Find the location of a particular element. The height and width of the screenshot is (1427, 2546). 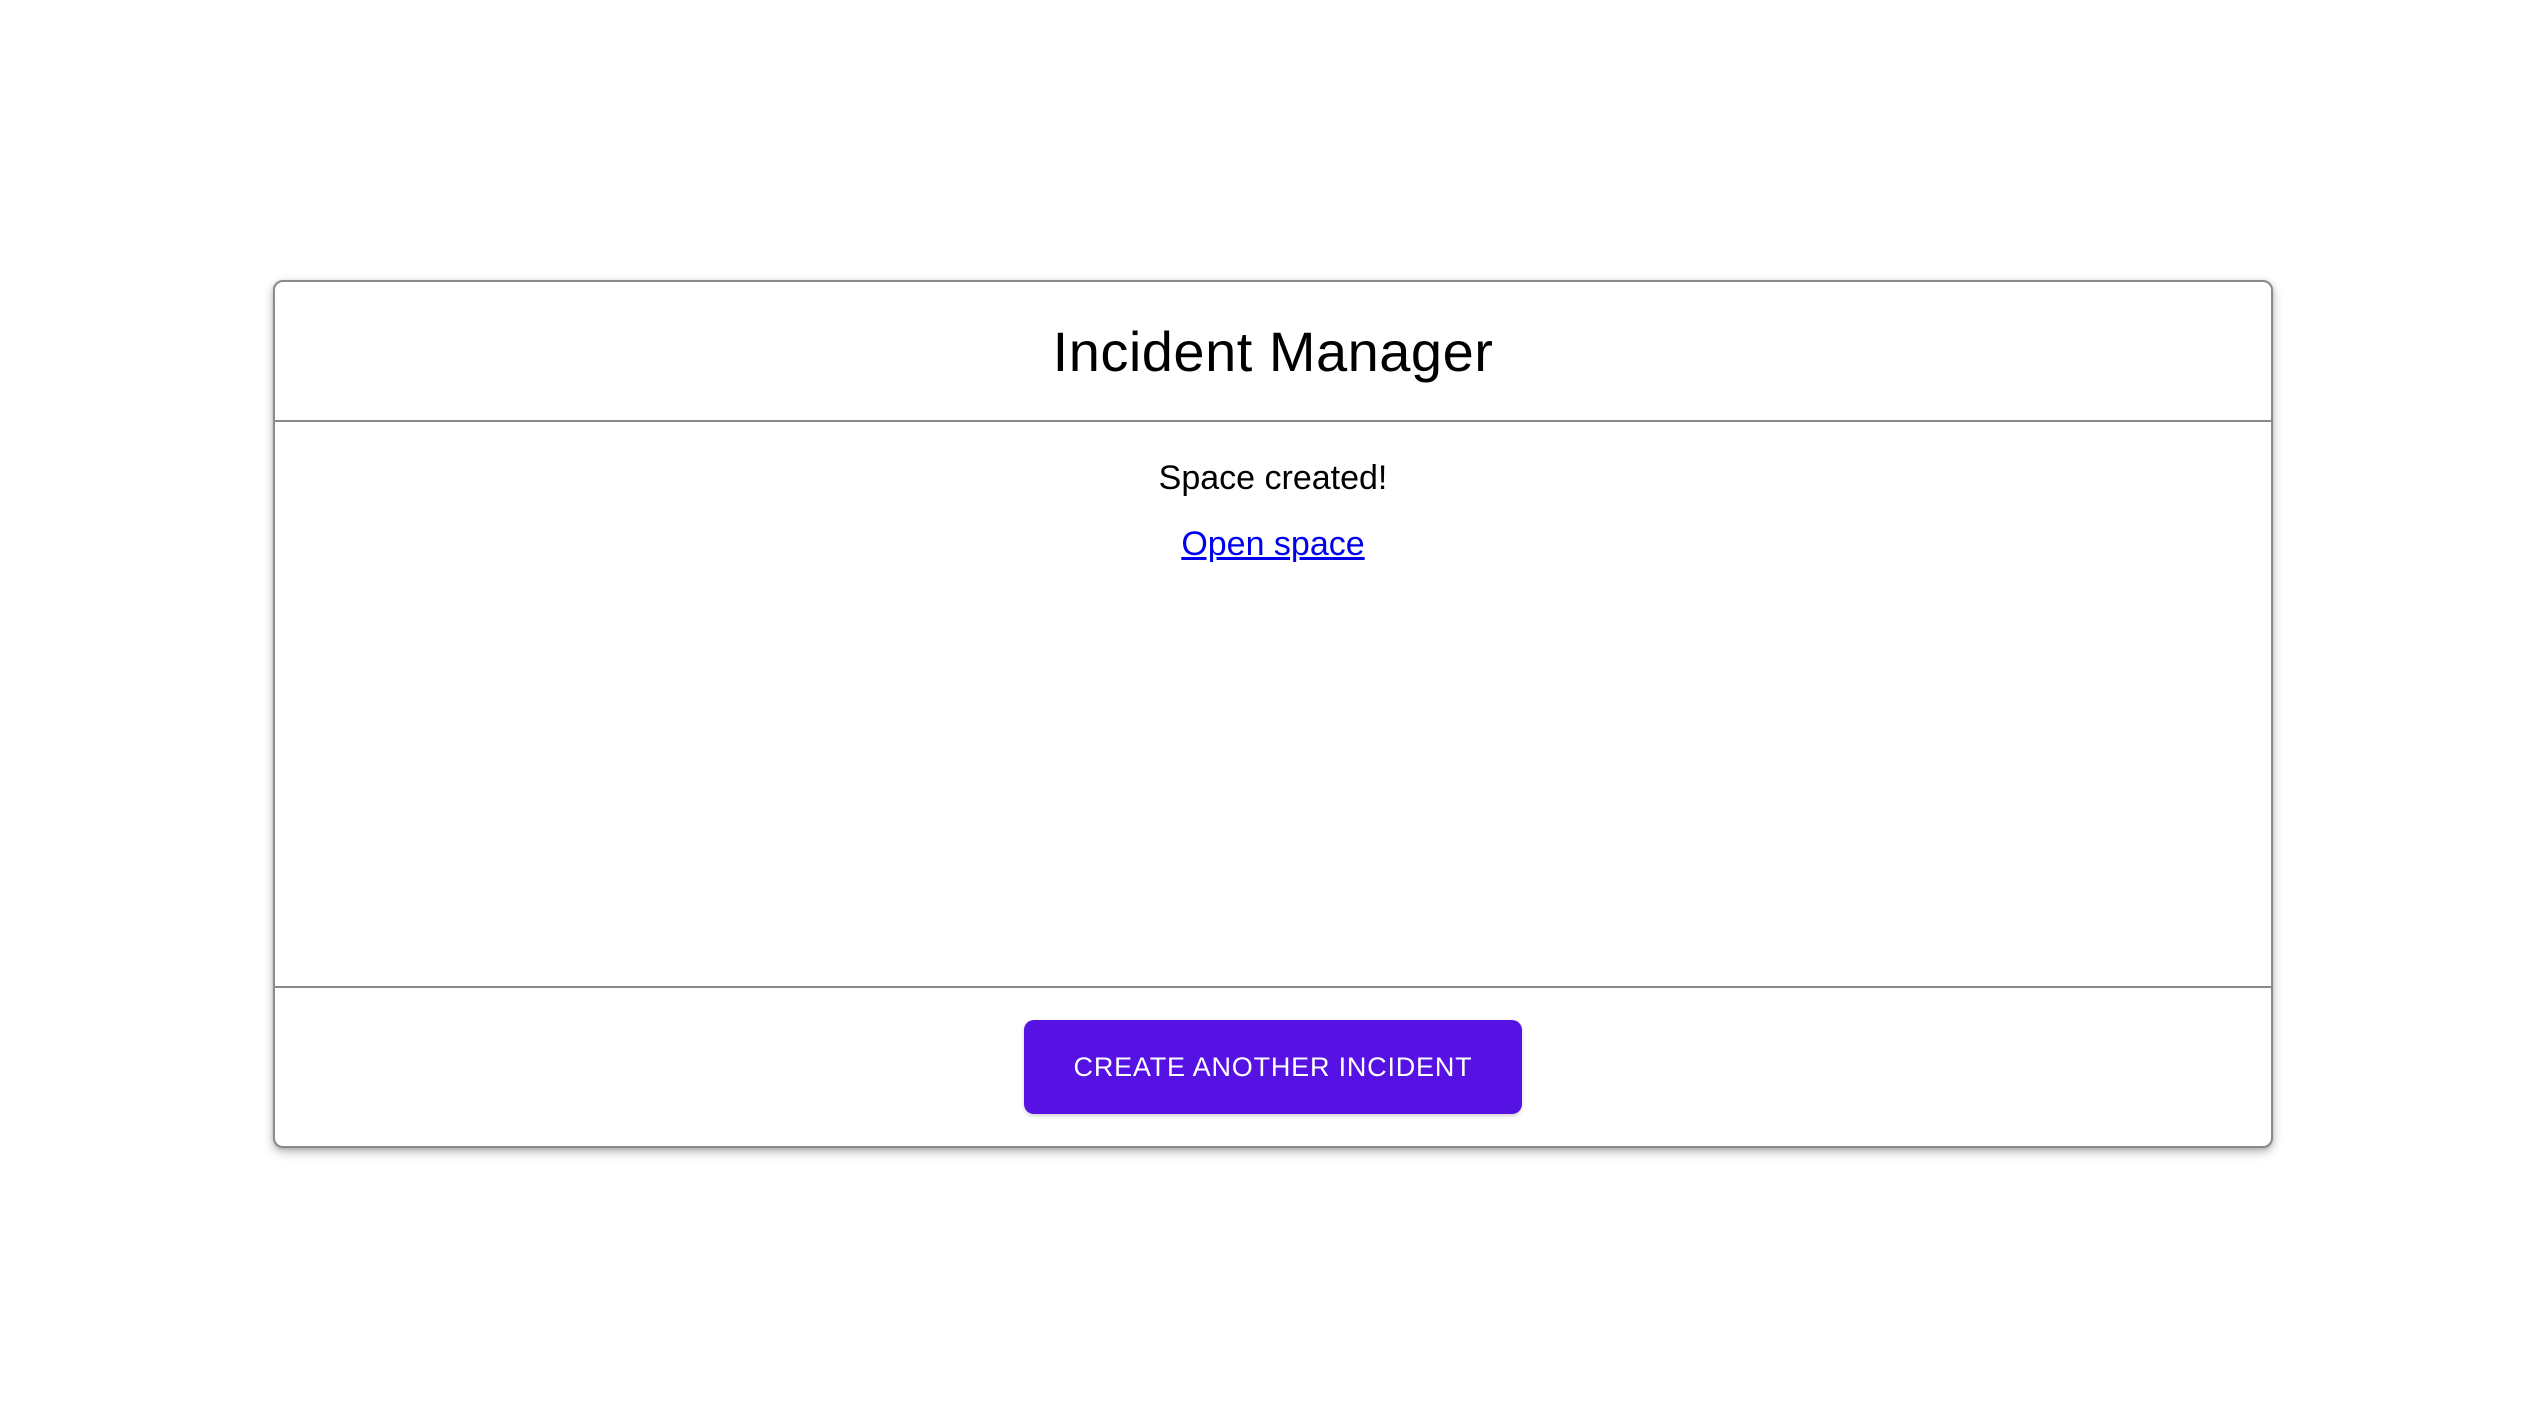

open-space-link: Open space is located at coordinates (1272, 544).